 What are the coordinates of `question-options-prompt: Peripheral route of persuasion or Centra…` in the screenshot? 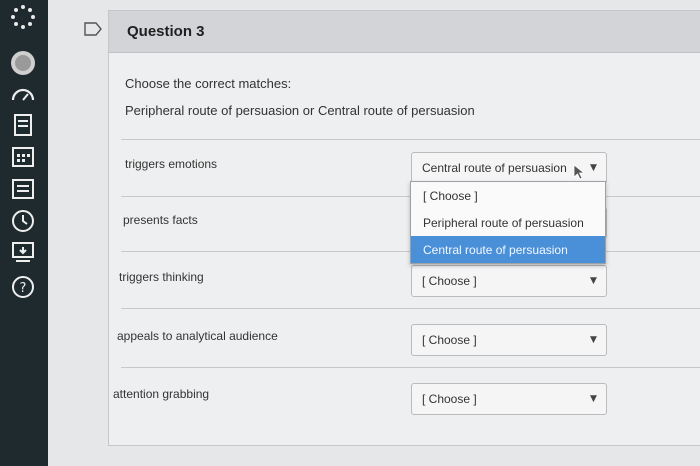 It's located at (300, 110).